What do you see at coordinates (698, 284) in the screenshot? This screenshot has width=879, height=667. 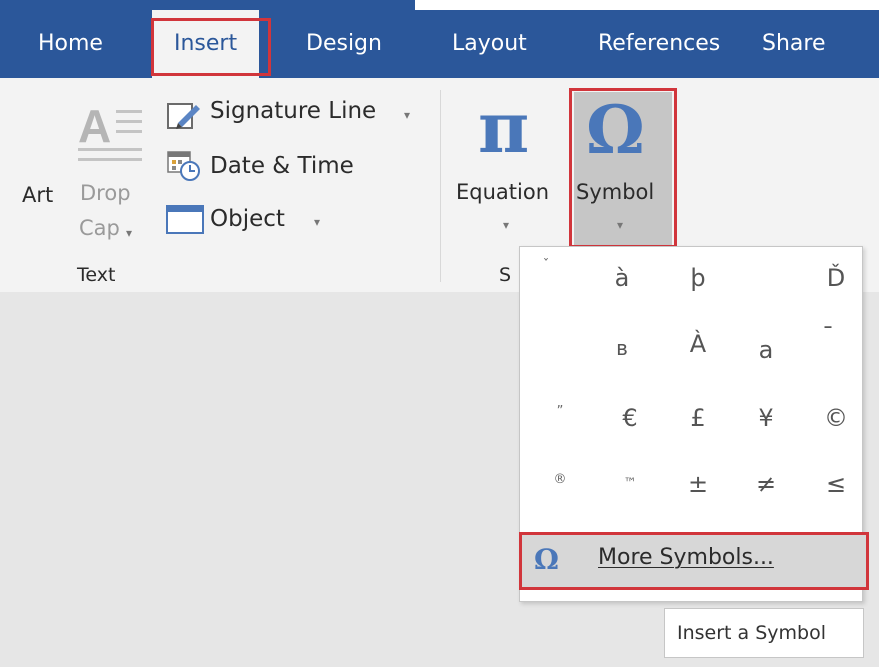 I see `symbol-cell: þ` at bounding box center [698, 284].